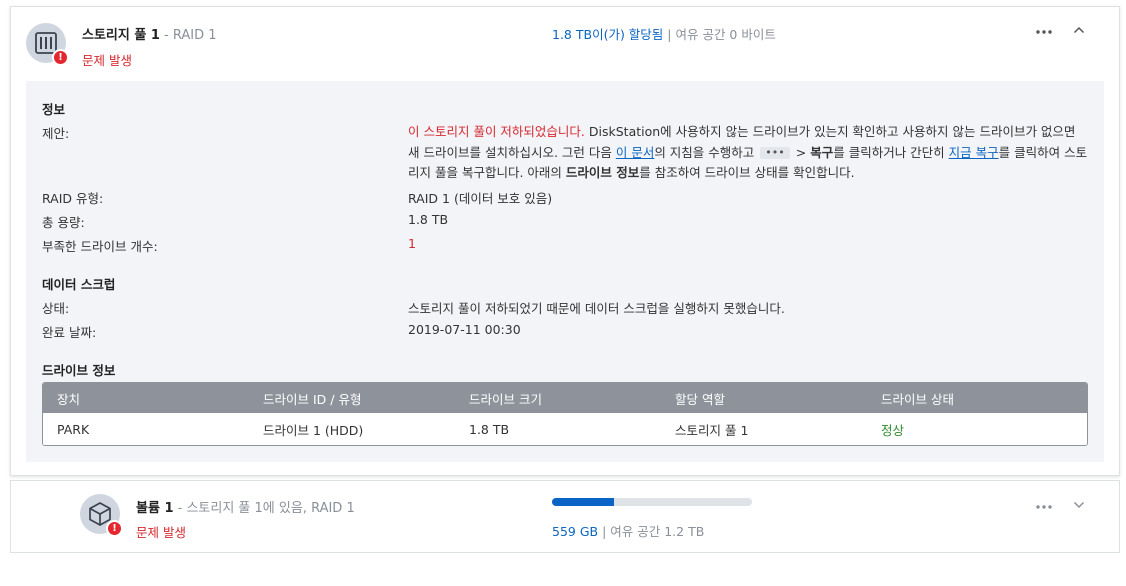 The height and width of the screenshot is (586, 1126). What do you see at coordinates (803, 152) in the screenshot?
I see `suggest-text-part: >` at bounding box center [803, 152].